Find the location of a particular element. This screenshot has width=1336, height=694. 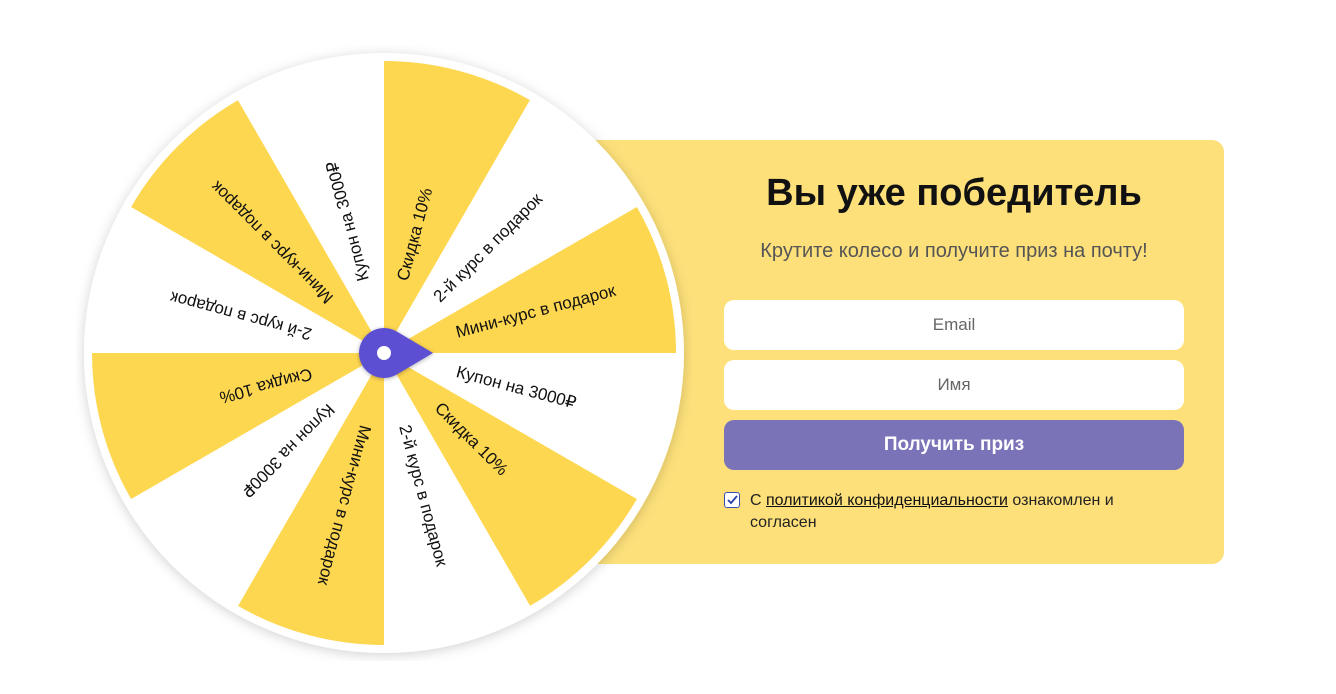

consent-checkbox is located at coordinates (732, 500).